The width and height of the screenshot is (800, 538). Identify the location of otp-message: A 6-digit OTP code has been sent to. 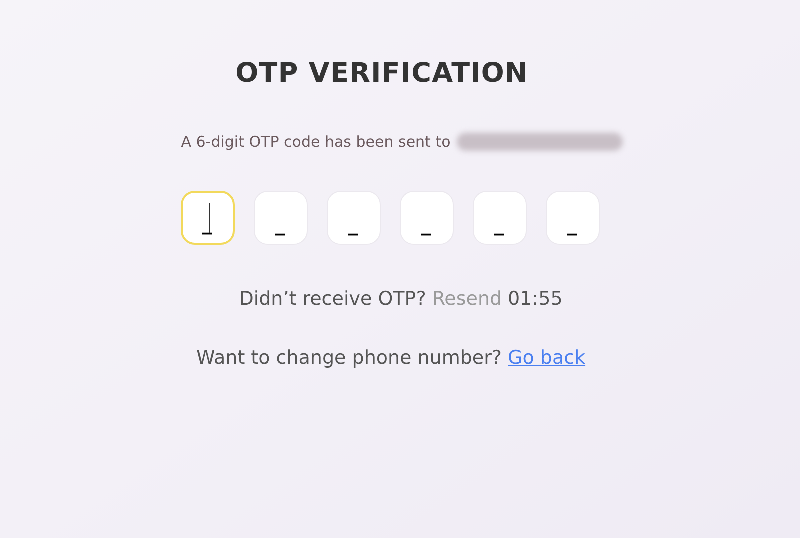
(316, 142).